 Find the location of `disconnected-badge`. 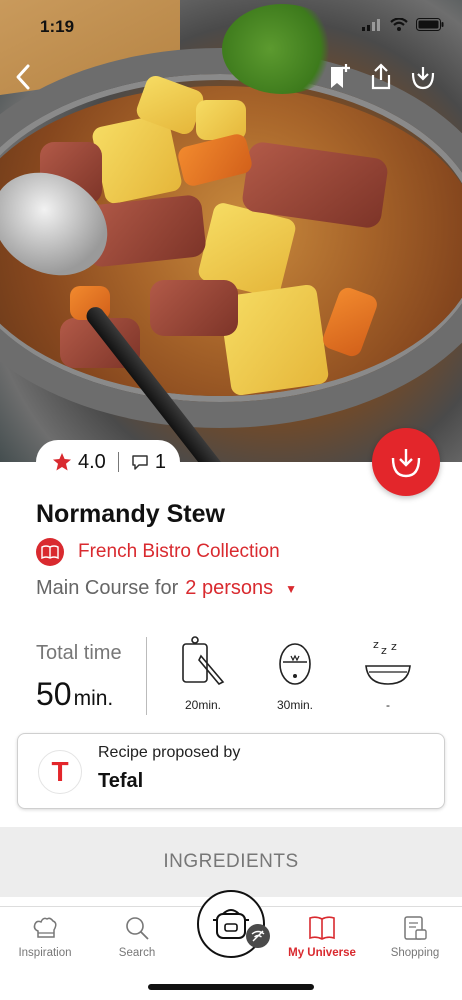

disconnected-badge is located at coordinates (258, 936).